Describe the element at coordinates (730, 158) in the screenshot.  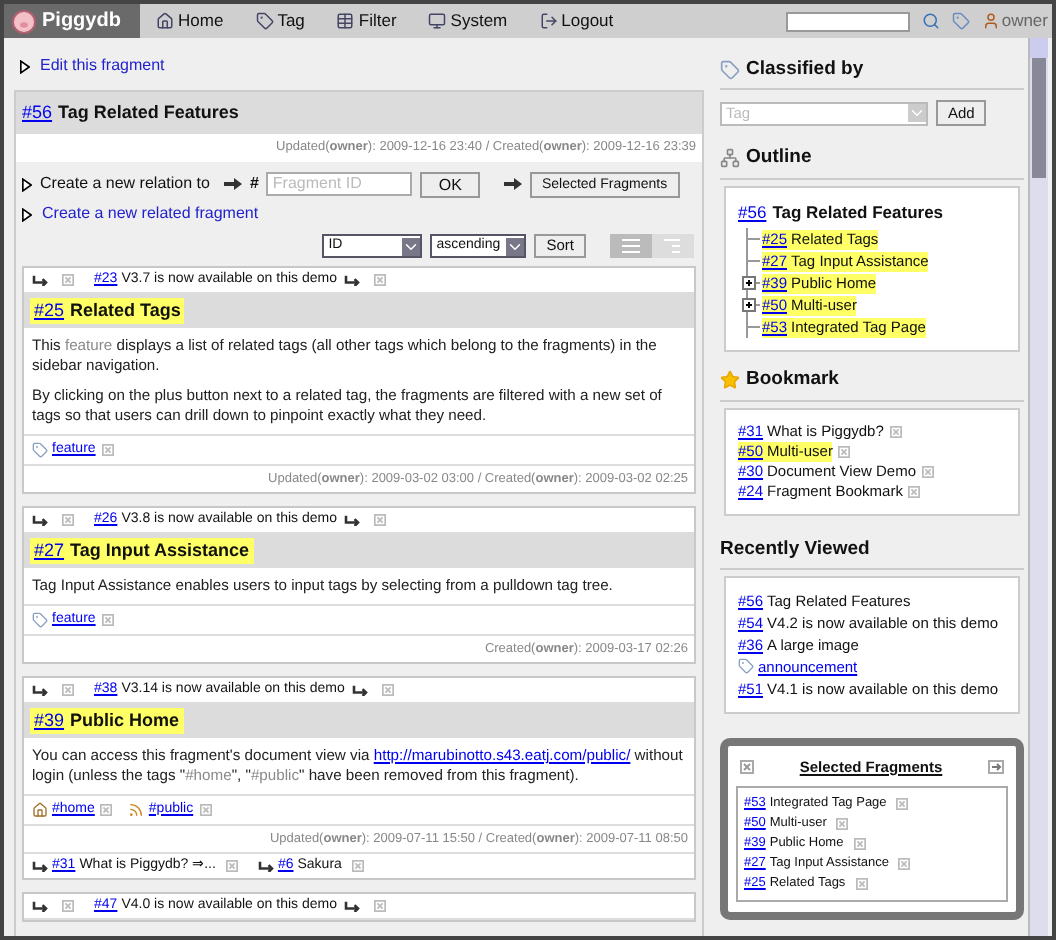
I see `outline-icon` at that location.